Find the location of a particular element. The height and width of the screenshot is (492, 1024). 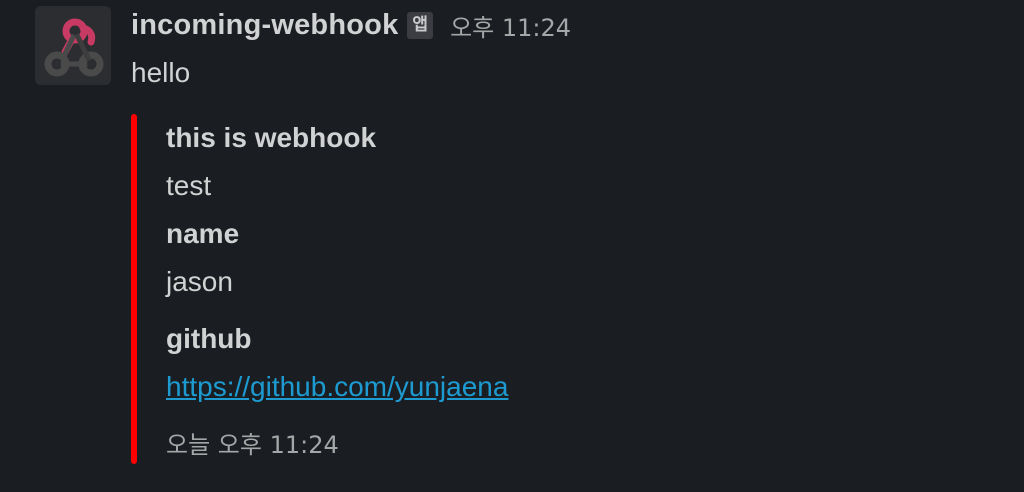

field-title-name: name is located at coordinates (203, 233).